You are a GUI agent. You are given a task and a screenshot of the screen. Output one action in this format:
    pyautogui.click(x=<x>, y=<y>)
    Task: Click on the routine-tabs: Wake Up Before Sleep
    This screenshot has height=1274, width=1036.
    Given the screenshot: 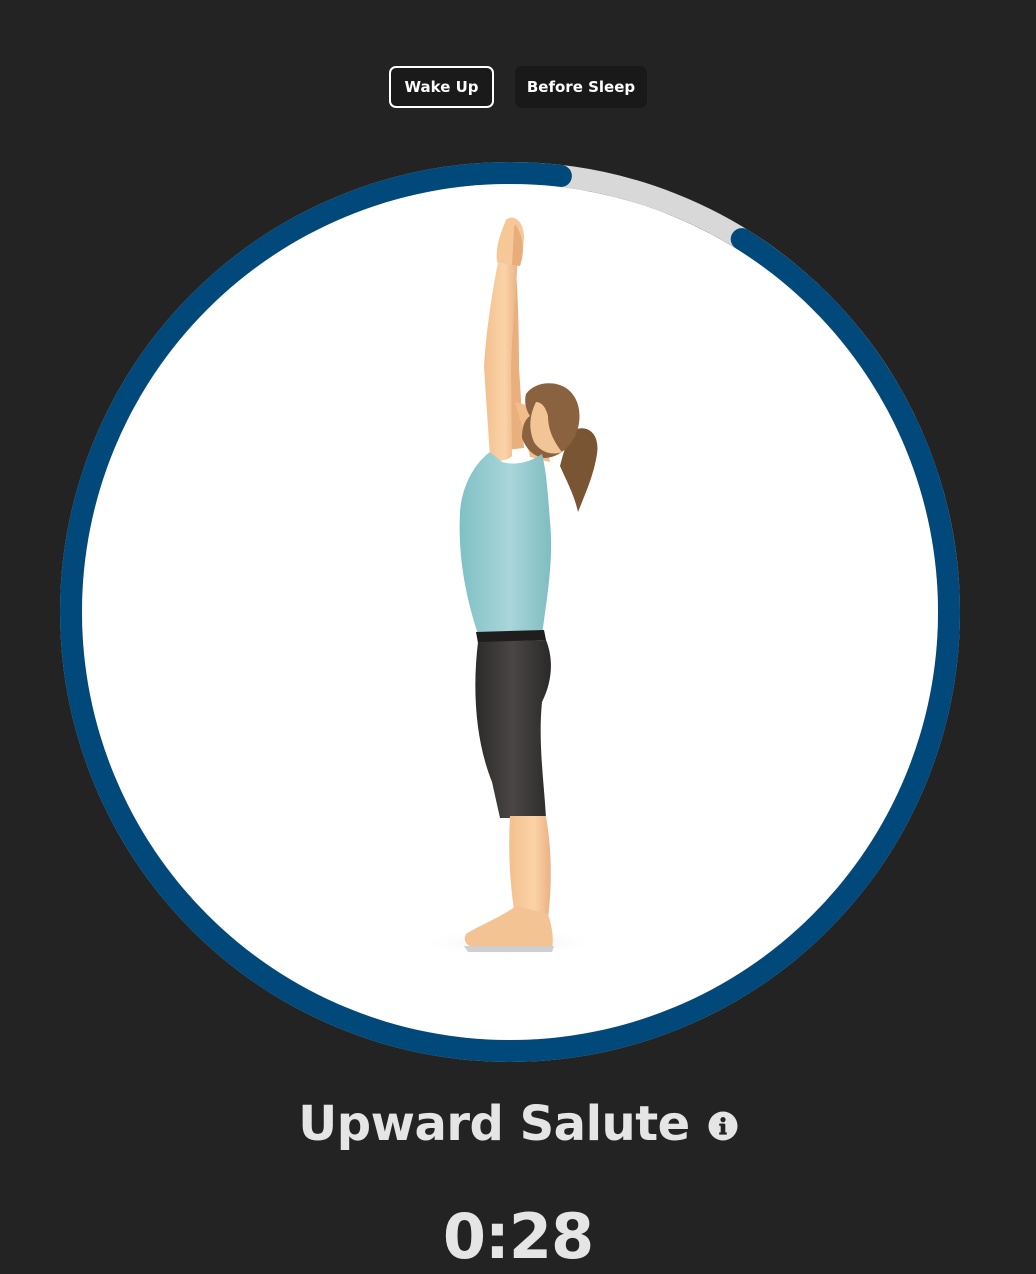 What is the action you would take?
    pyautogui.click(x=518, y=87)
    